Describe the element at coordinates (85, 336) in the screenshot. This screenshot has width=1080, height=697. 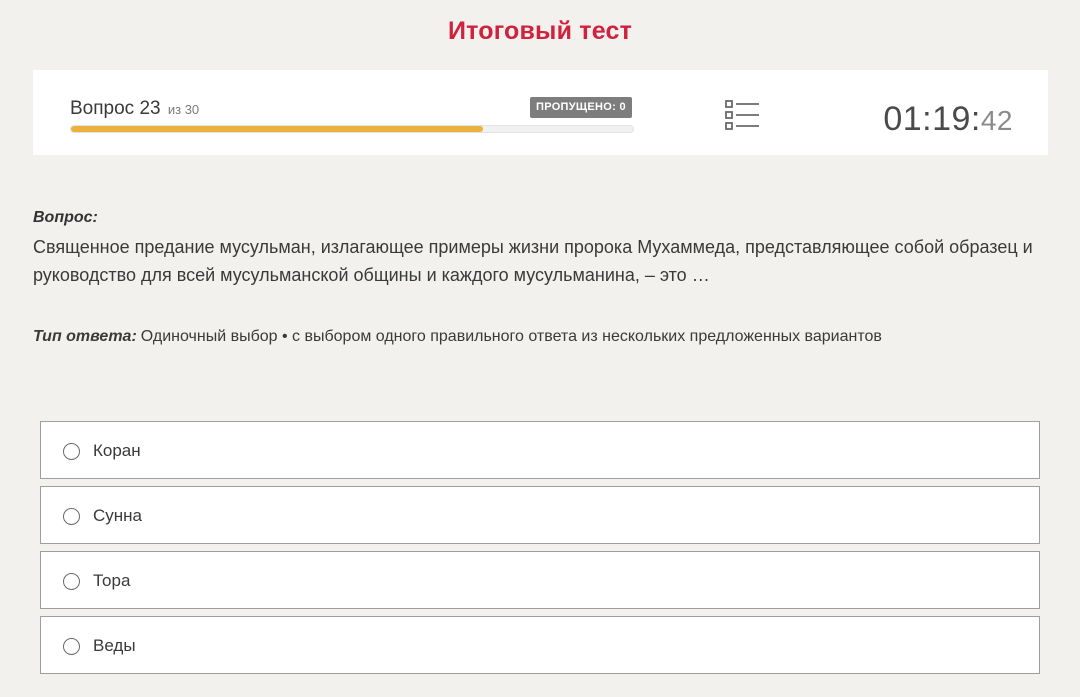
I see `answer-type-label: Тип ответа:` at that location.